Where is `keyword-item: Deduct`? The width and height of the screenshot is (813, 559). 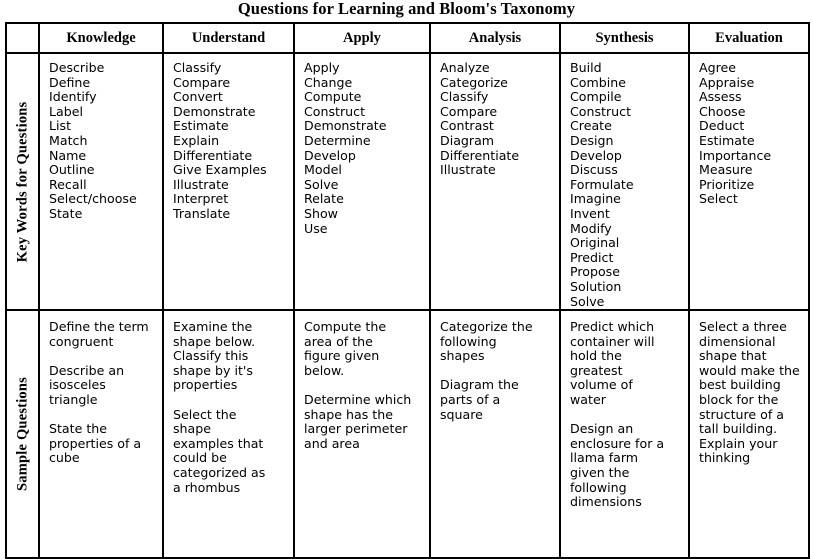 keyword-item: Deduct is located at coordinates (722, 126).